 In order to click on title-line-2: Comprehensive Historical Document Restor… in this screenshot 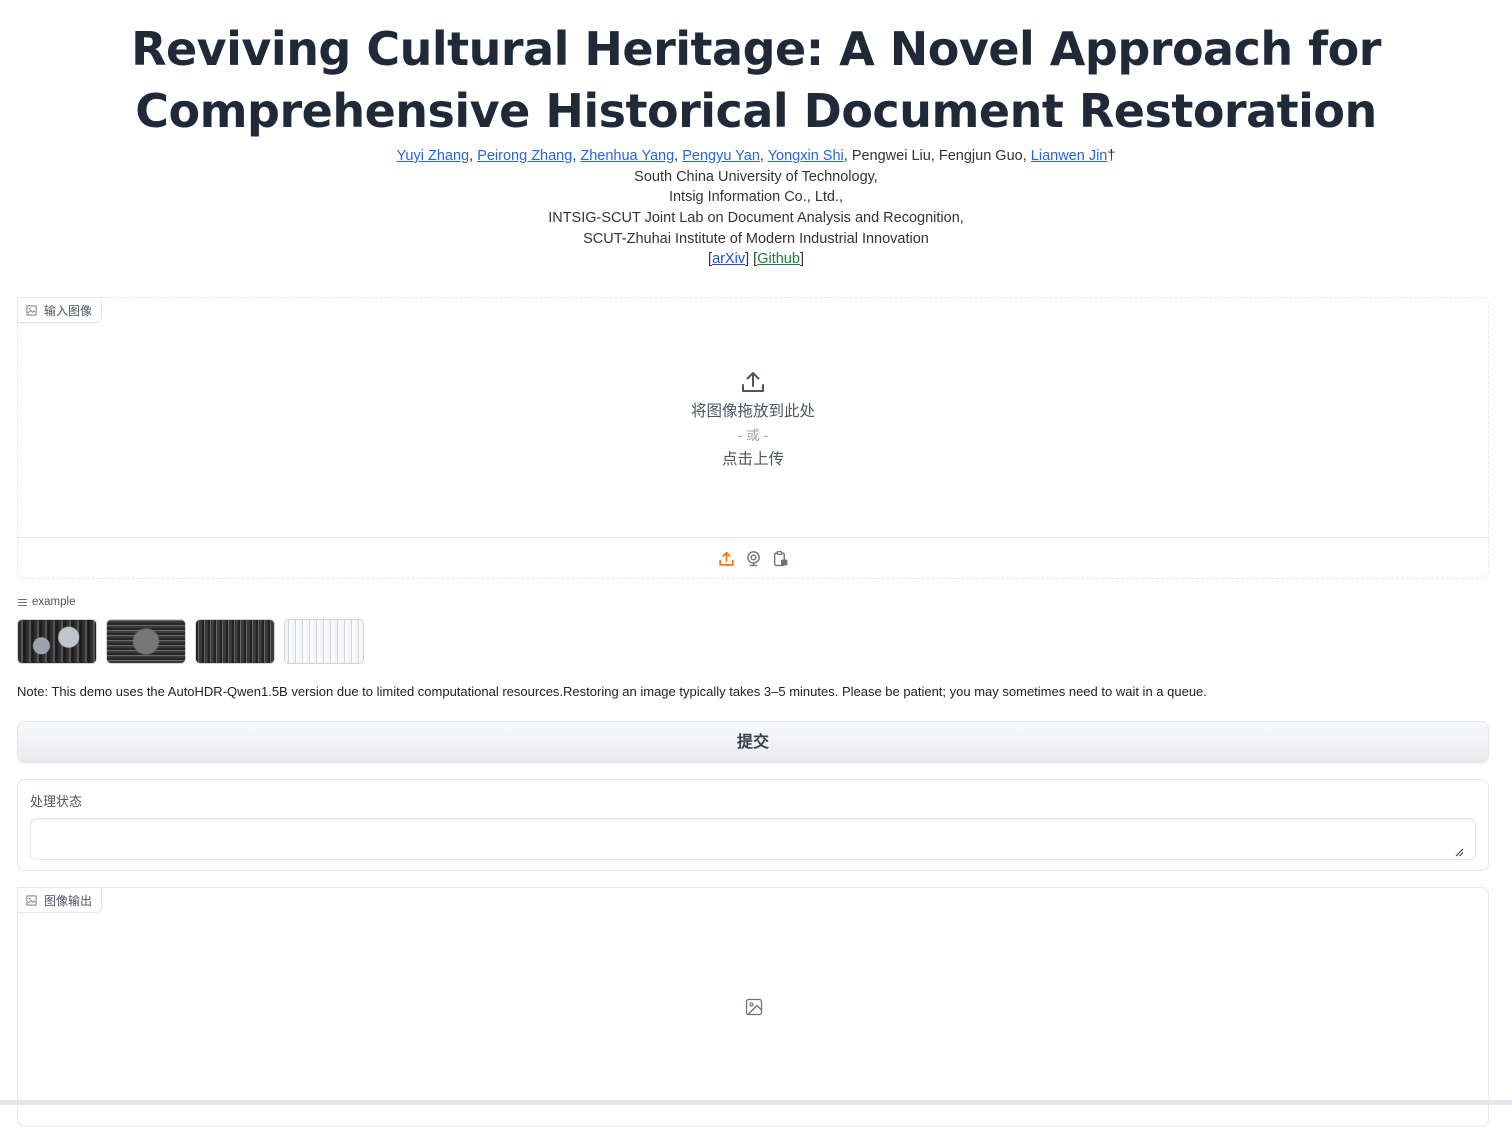, I will do `click(756, 111)`.